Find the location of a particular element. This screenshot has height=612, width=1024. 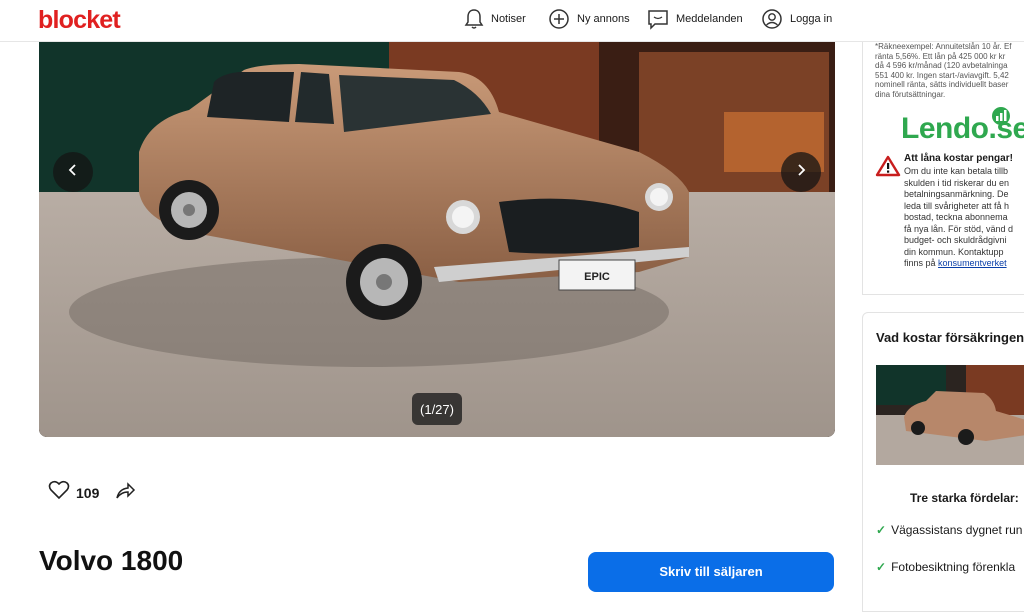

blocket-logo: blocket is located at coordinates (79, 20).